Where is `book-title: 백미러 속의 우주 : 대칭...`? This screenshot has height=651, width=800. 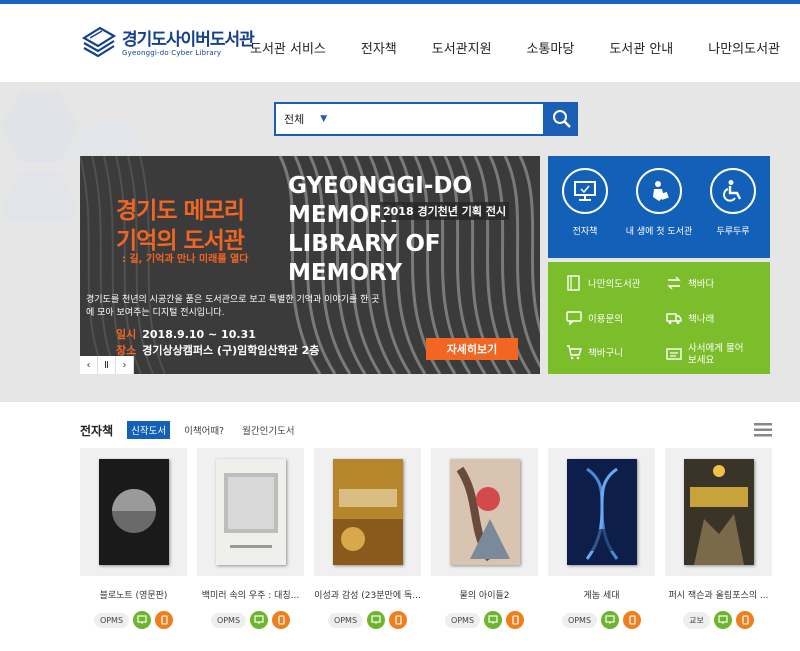
book-title: 백미러 속의 우주 : 대칭... is located at coordinates (250, 594).